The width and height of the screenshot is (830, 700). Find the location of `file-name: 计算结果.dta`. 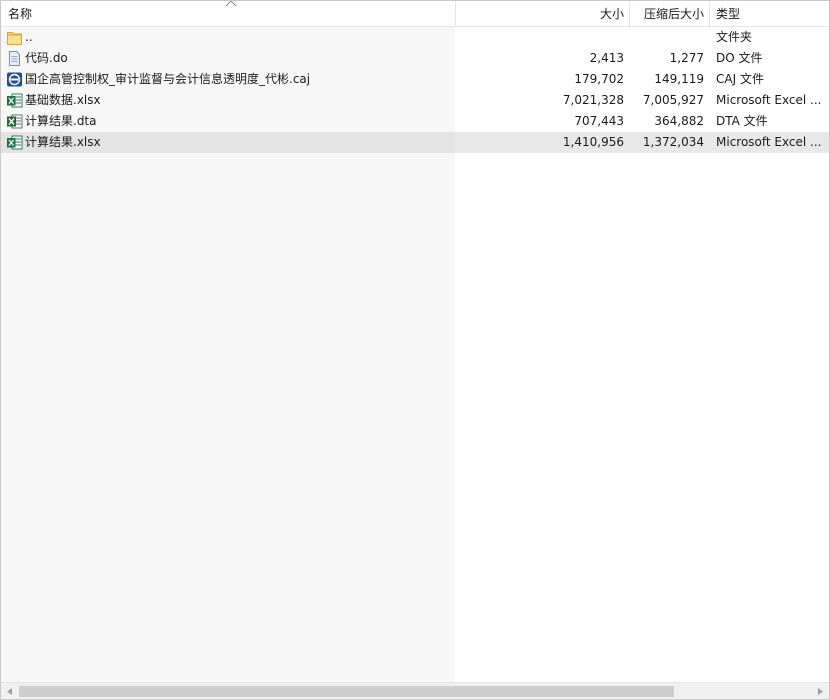

file-name: 计算结果.dta is located at coordinates (61, 121).